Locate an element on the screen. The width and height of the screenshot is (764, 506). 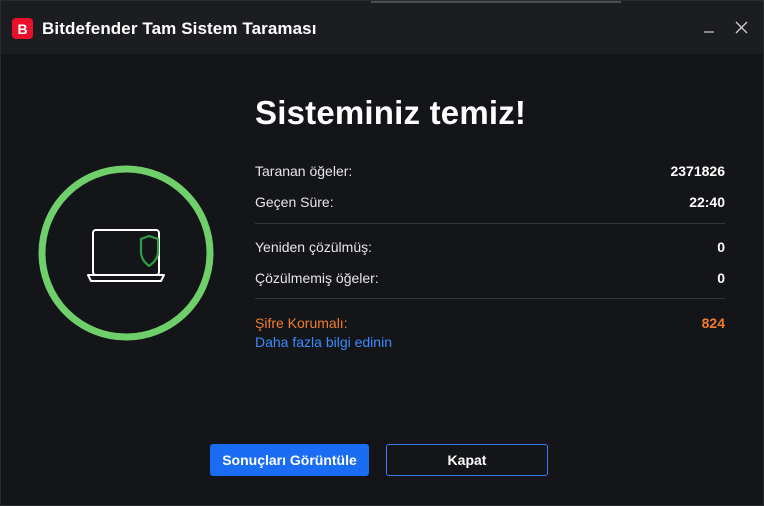
close-window-button is located at coordinates (741, 27).